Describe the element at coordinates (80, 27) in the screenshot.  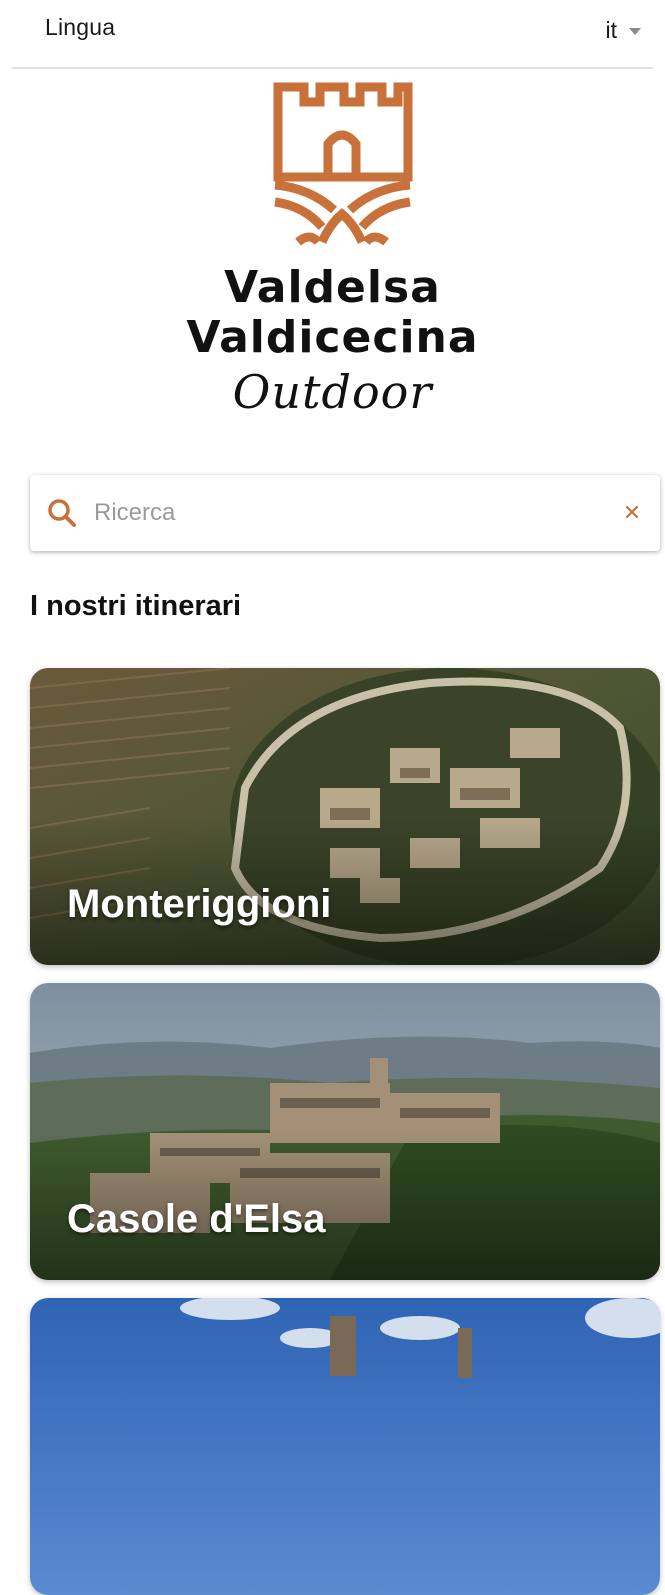
I see `language-label: Lingua` at that location.